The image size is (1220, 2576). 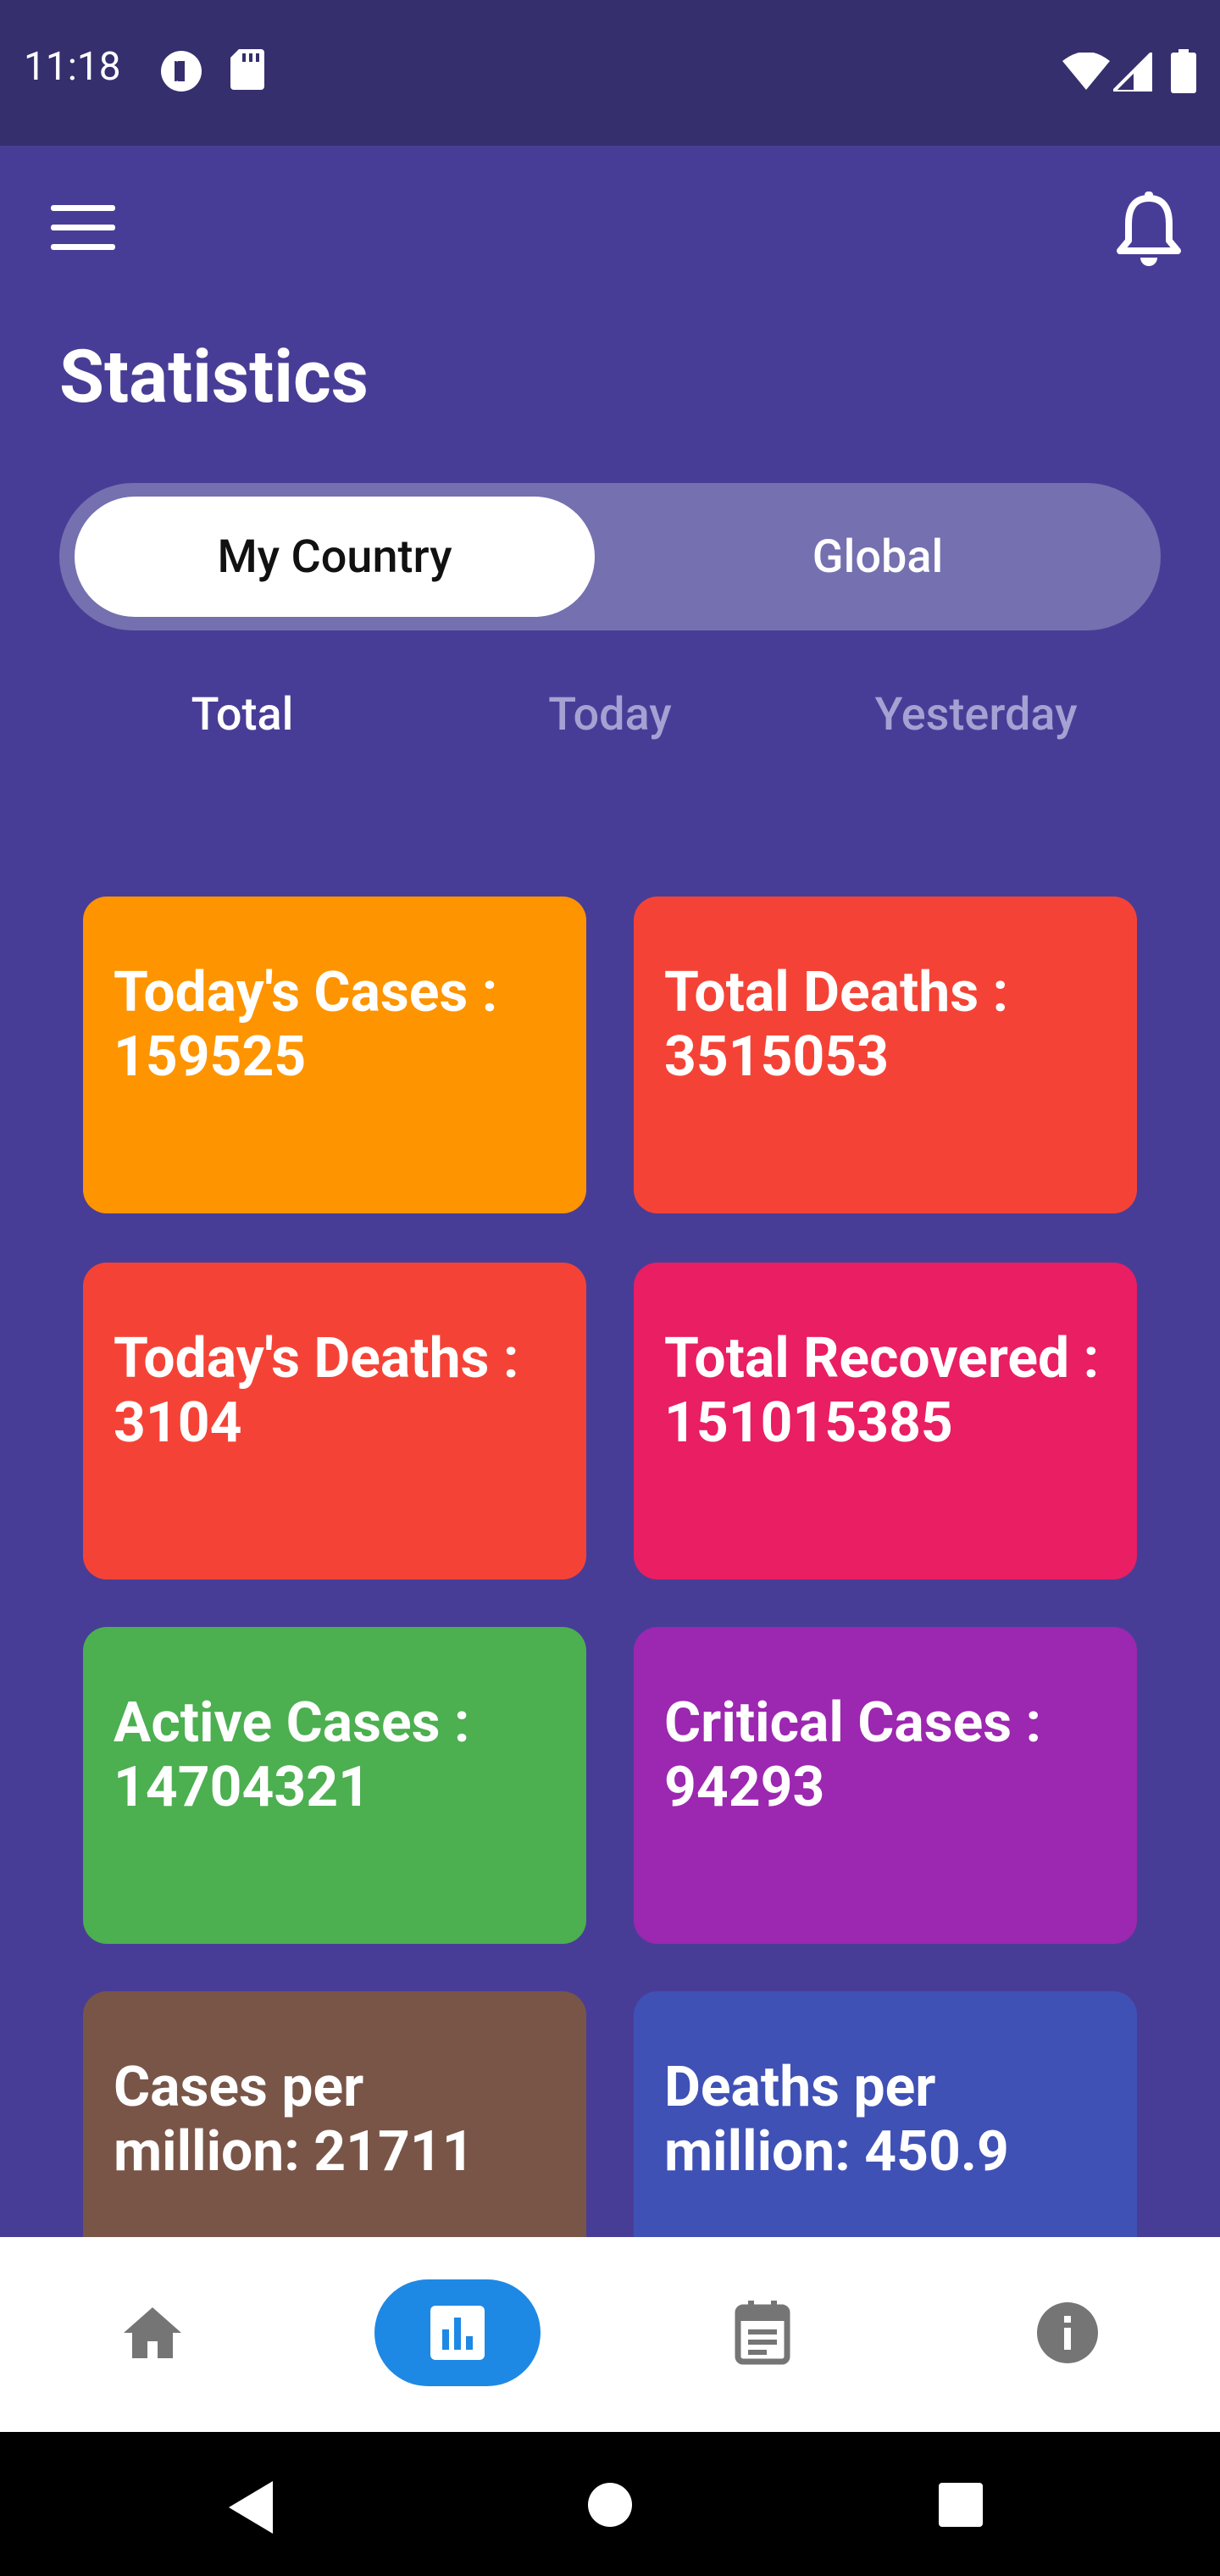 What do you see at coordinates (210, 1057) in the screenshot?
I see `card-value: 159525` at bounding box center [210, 1057].